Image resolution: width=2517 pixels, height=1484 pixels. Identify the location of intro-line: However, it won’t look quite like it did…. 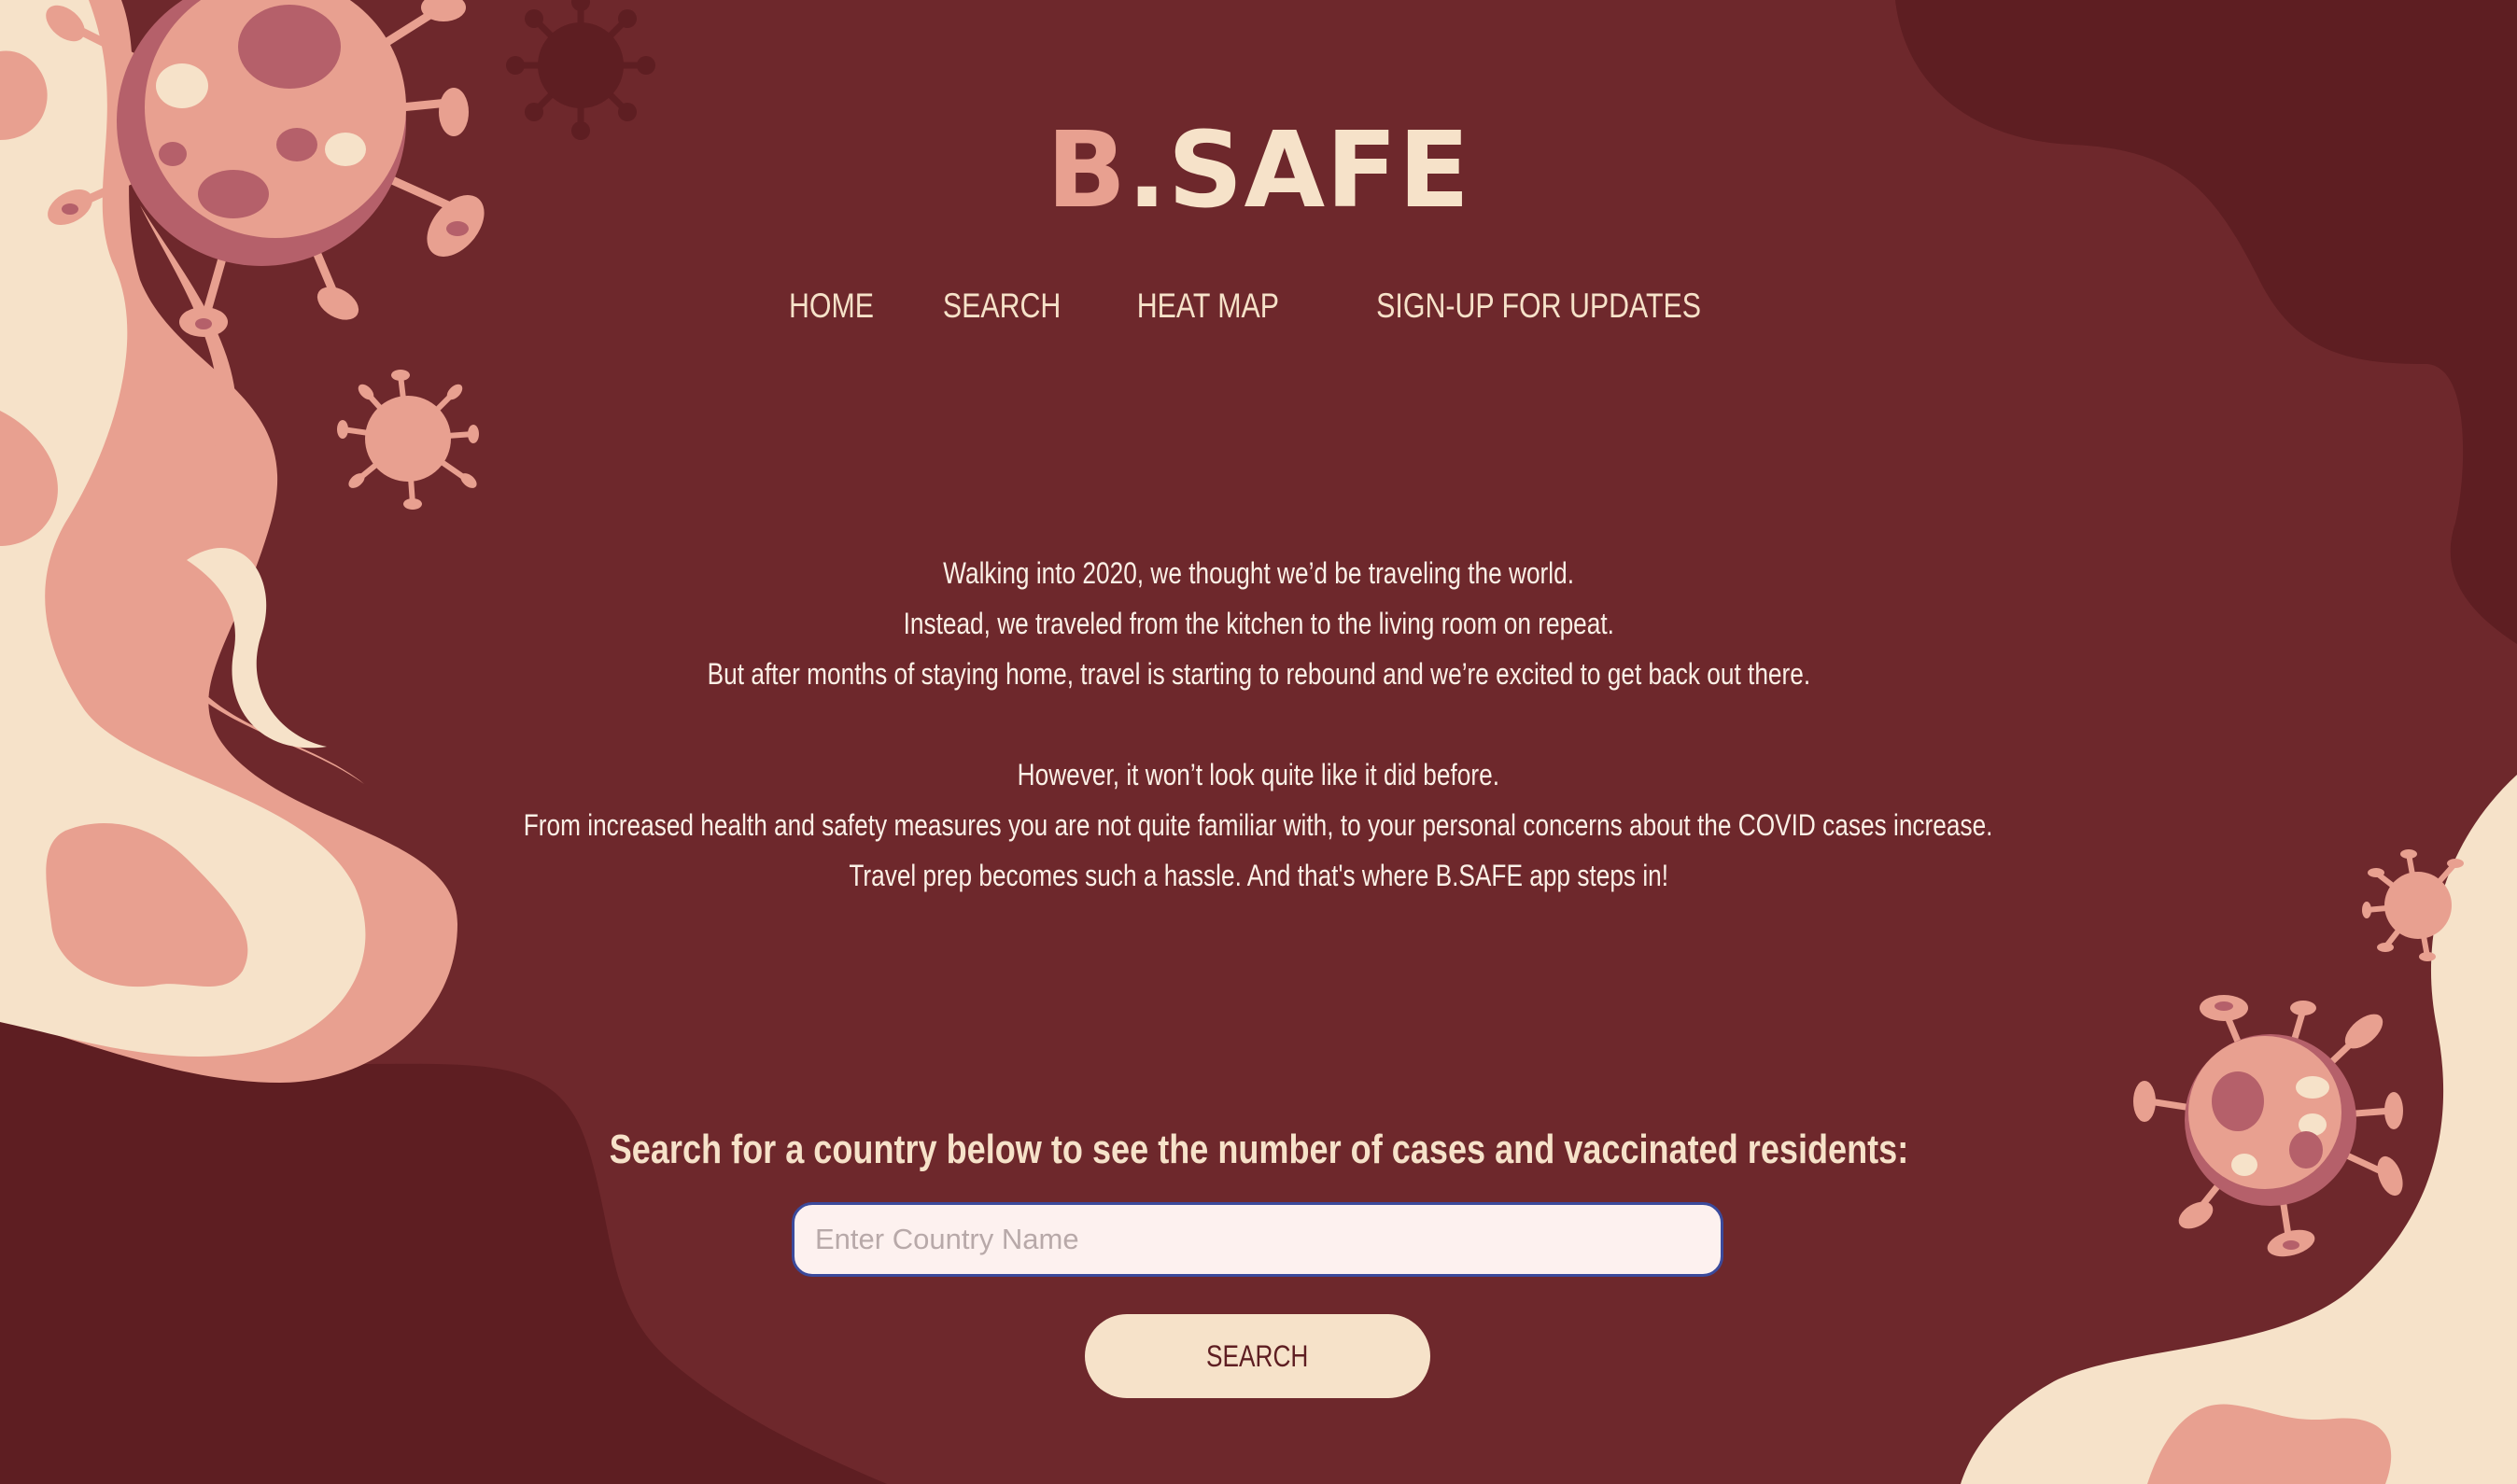
(1258, 774).